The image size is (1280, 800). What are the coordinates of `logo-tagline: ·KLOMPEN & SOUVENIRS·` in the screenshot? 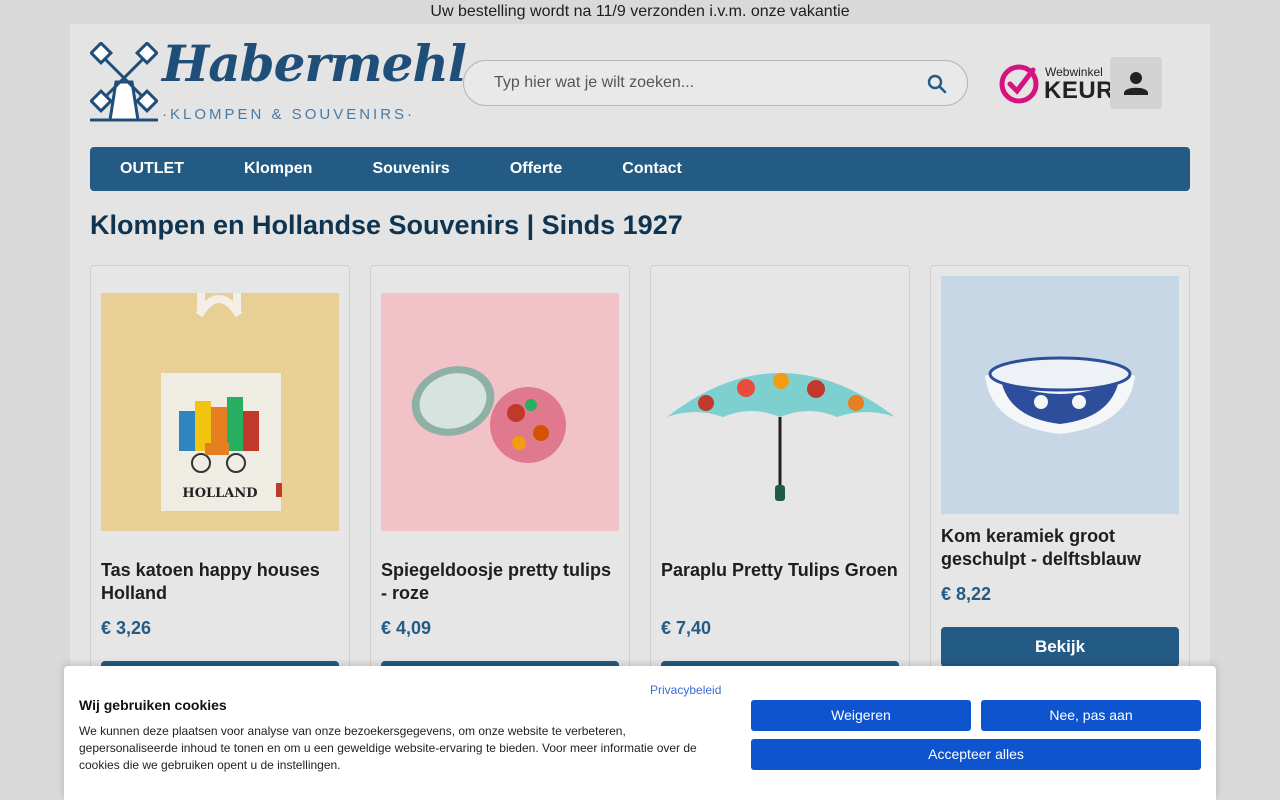 It's located at (289, 114).